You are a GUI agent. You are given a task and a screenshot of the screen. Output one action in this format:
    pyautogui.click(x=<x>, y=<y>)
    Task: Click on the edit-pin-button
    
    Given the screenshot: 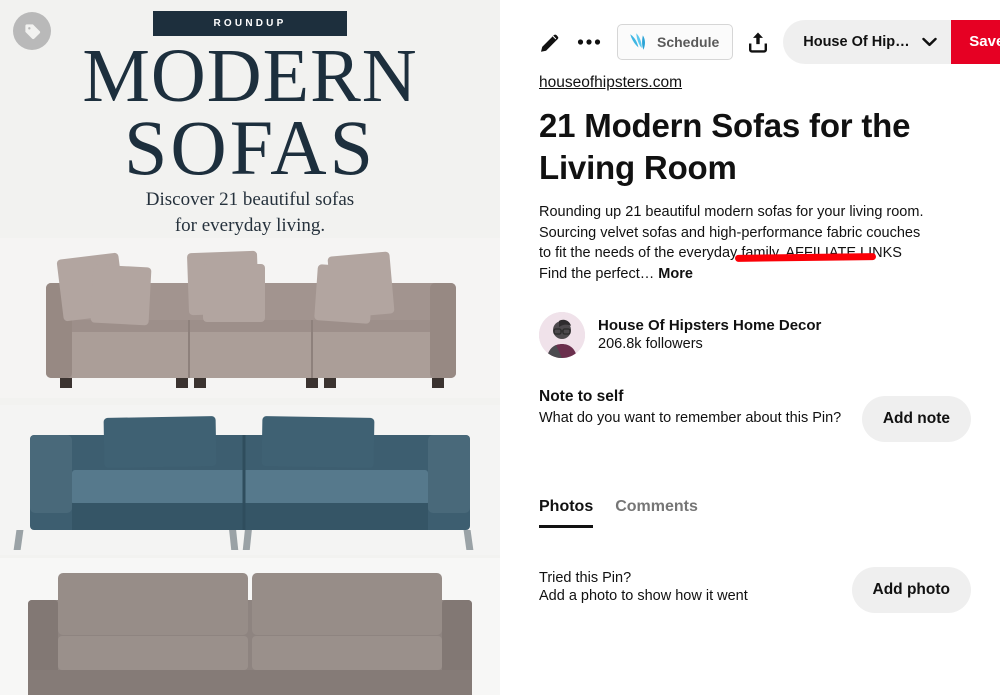 What is the action you would take?
    pyautogui.click(x=550, y=42)
    